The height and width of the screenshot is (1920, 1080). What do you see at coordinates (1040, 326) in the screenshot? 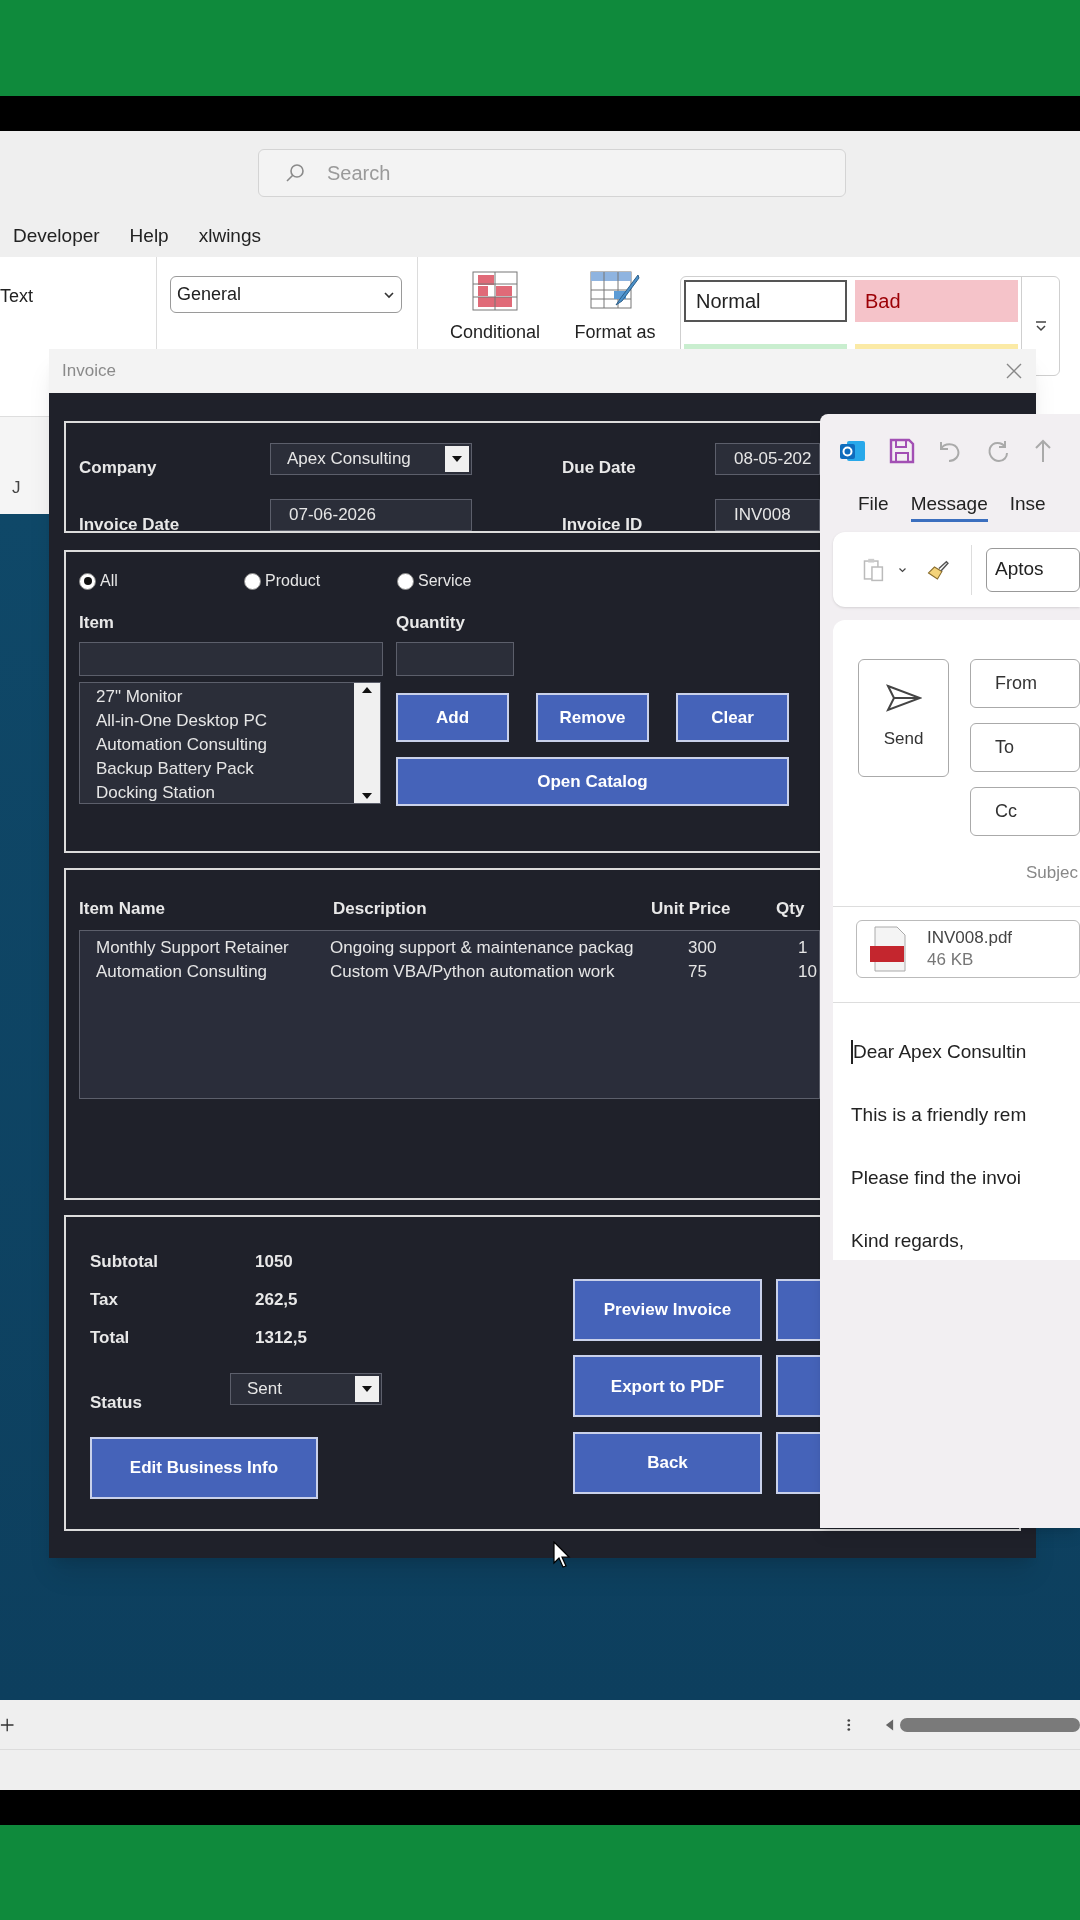
I see `expand-icon` at bounding box center [1040, 326].